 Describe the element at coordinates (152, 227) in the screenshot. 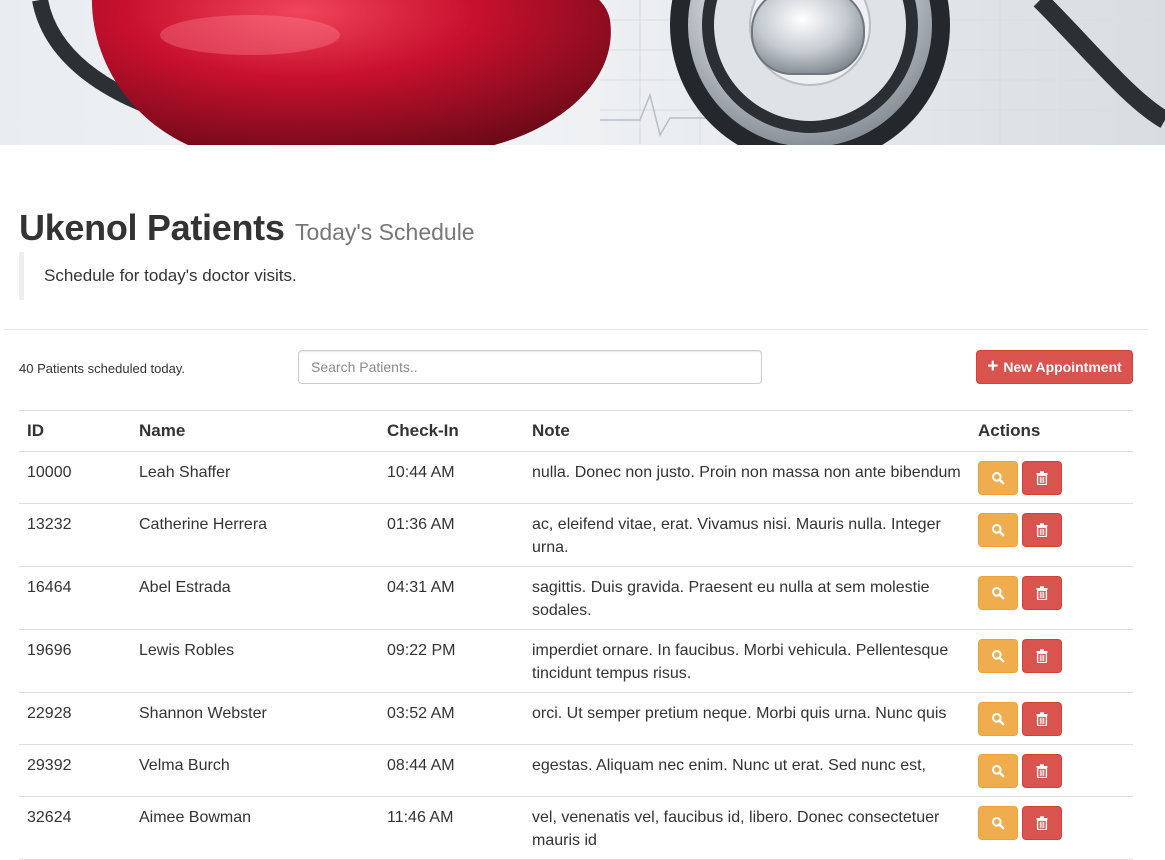

I see `page-title: Ukenol Patients` at that location.